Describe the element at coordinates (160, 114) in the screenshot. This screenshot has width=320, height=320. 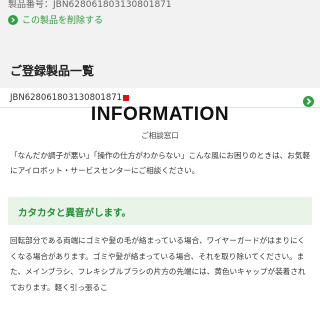
I see `information-heading: INFORMATION` at that location.